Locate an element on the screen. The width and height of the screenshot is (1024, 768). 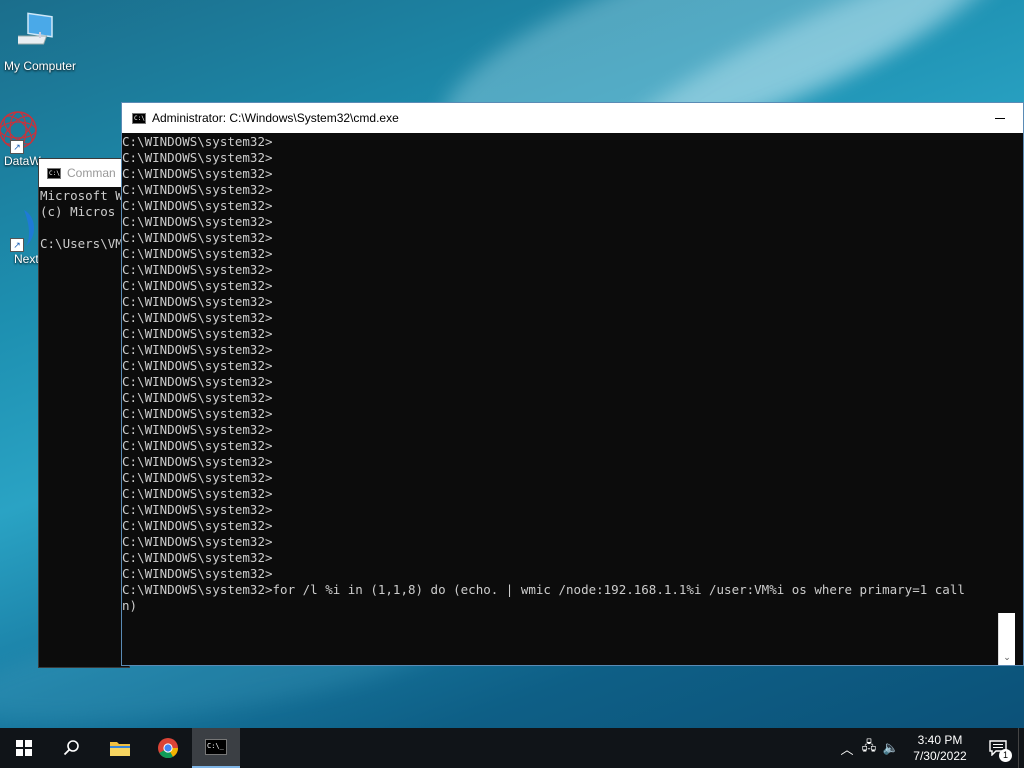
chrome-icon is located at coordinates (168, 748).